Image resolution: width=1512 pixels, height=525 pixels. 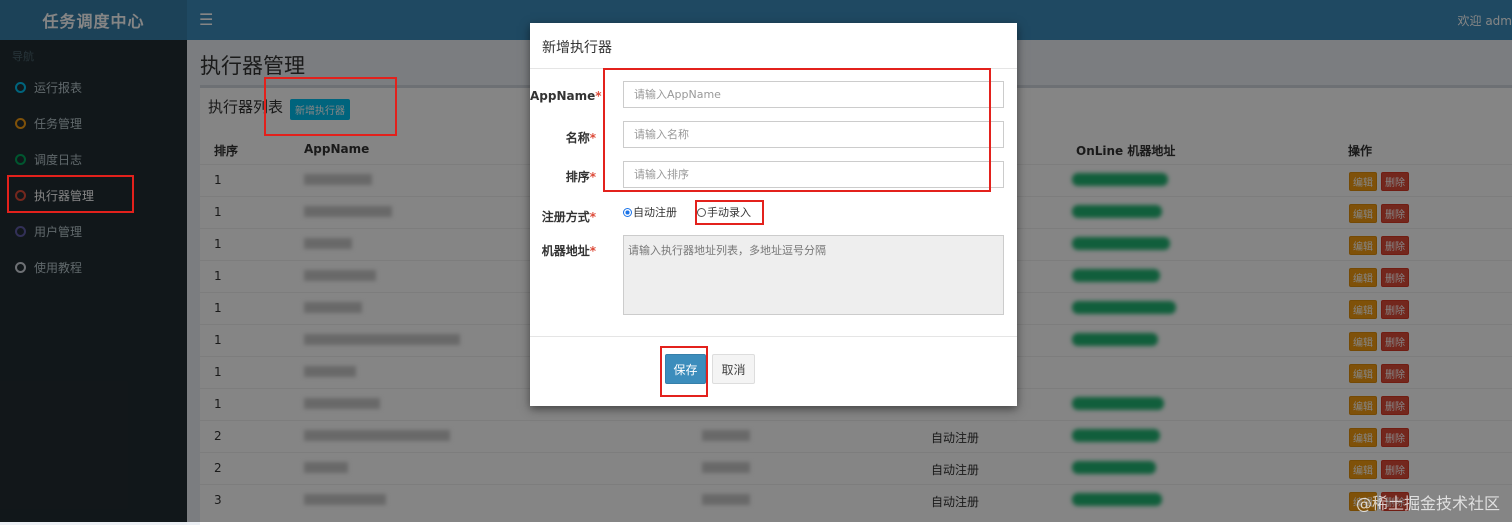 What do you see at coordinates (773, 46) in the screenshot?
I see `modal-header: 新增执行器` at bounding box center [773, 46].